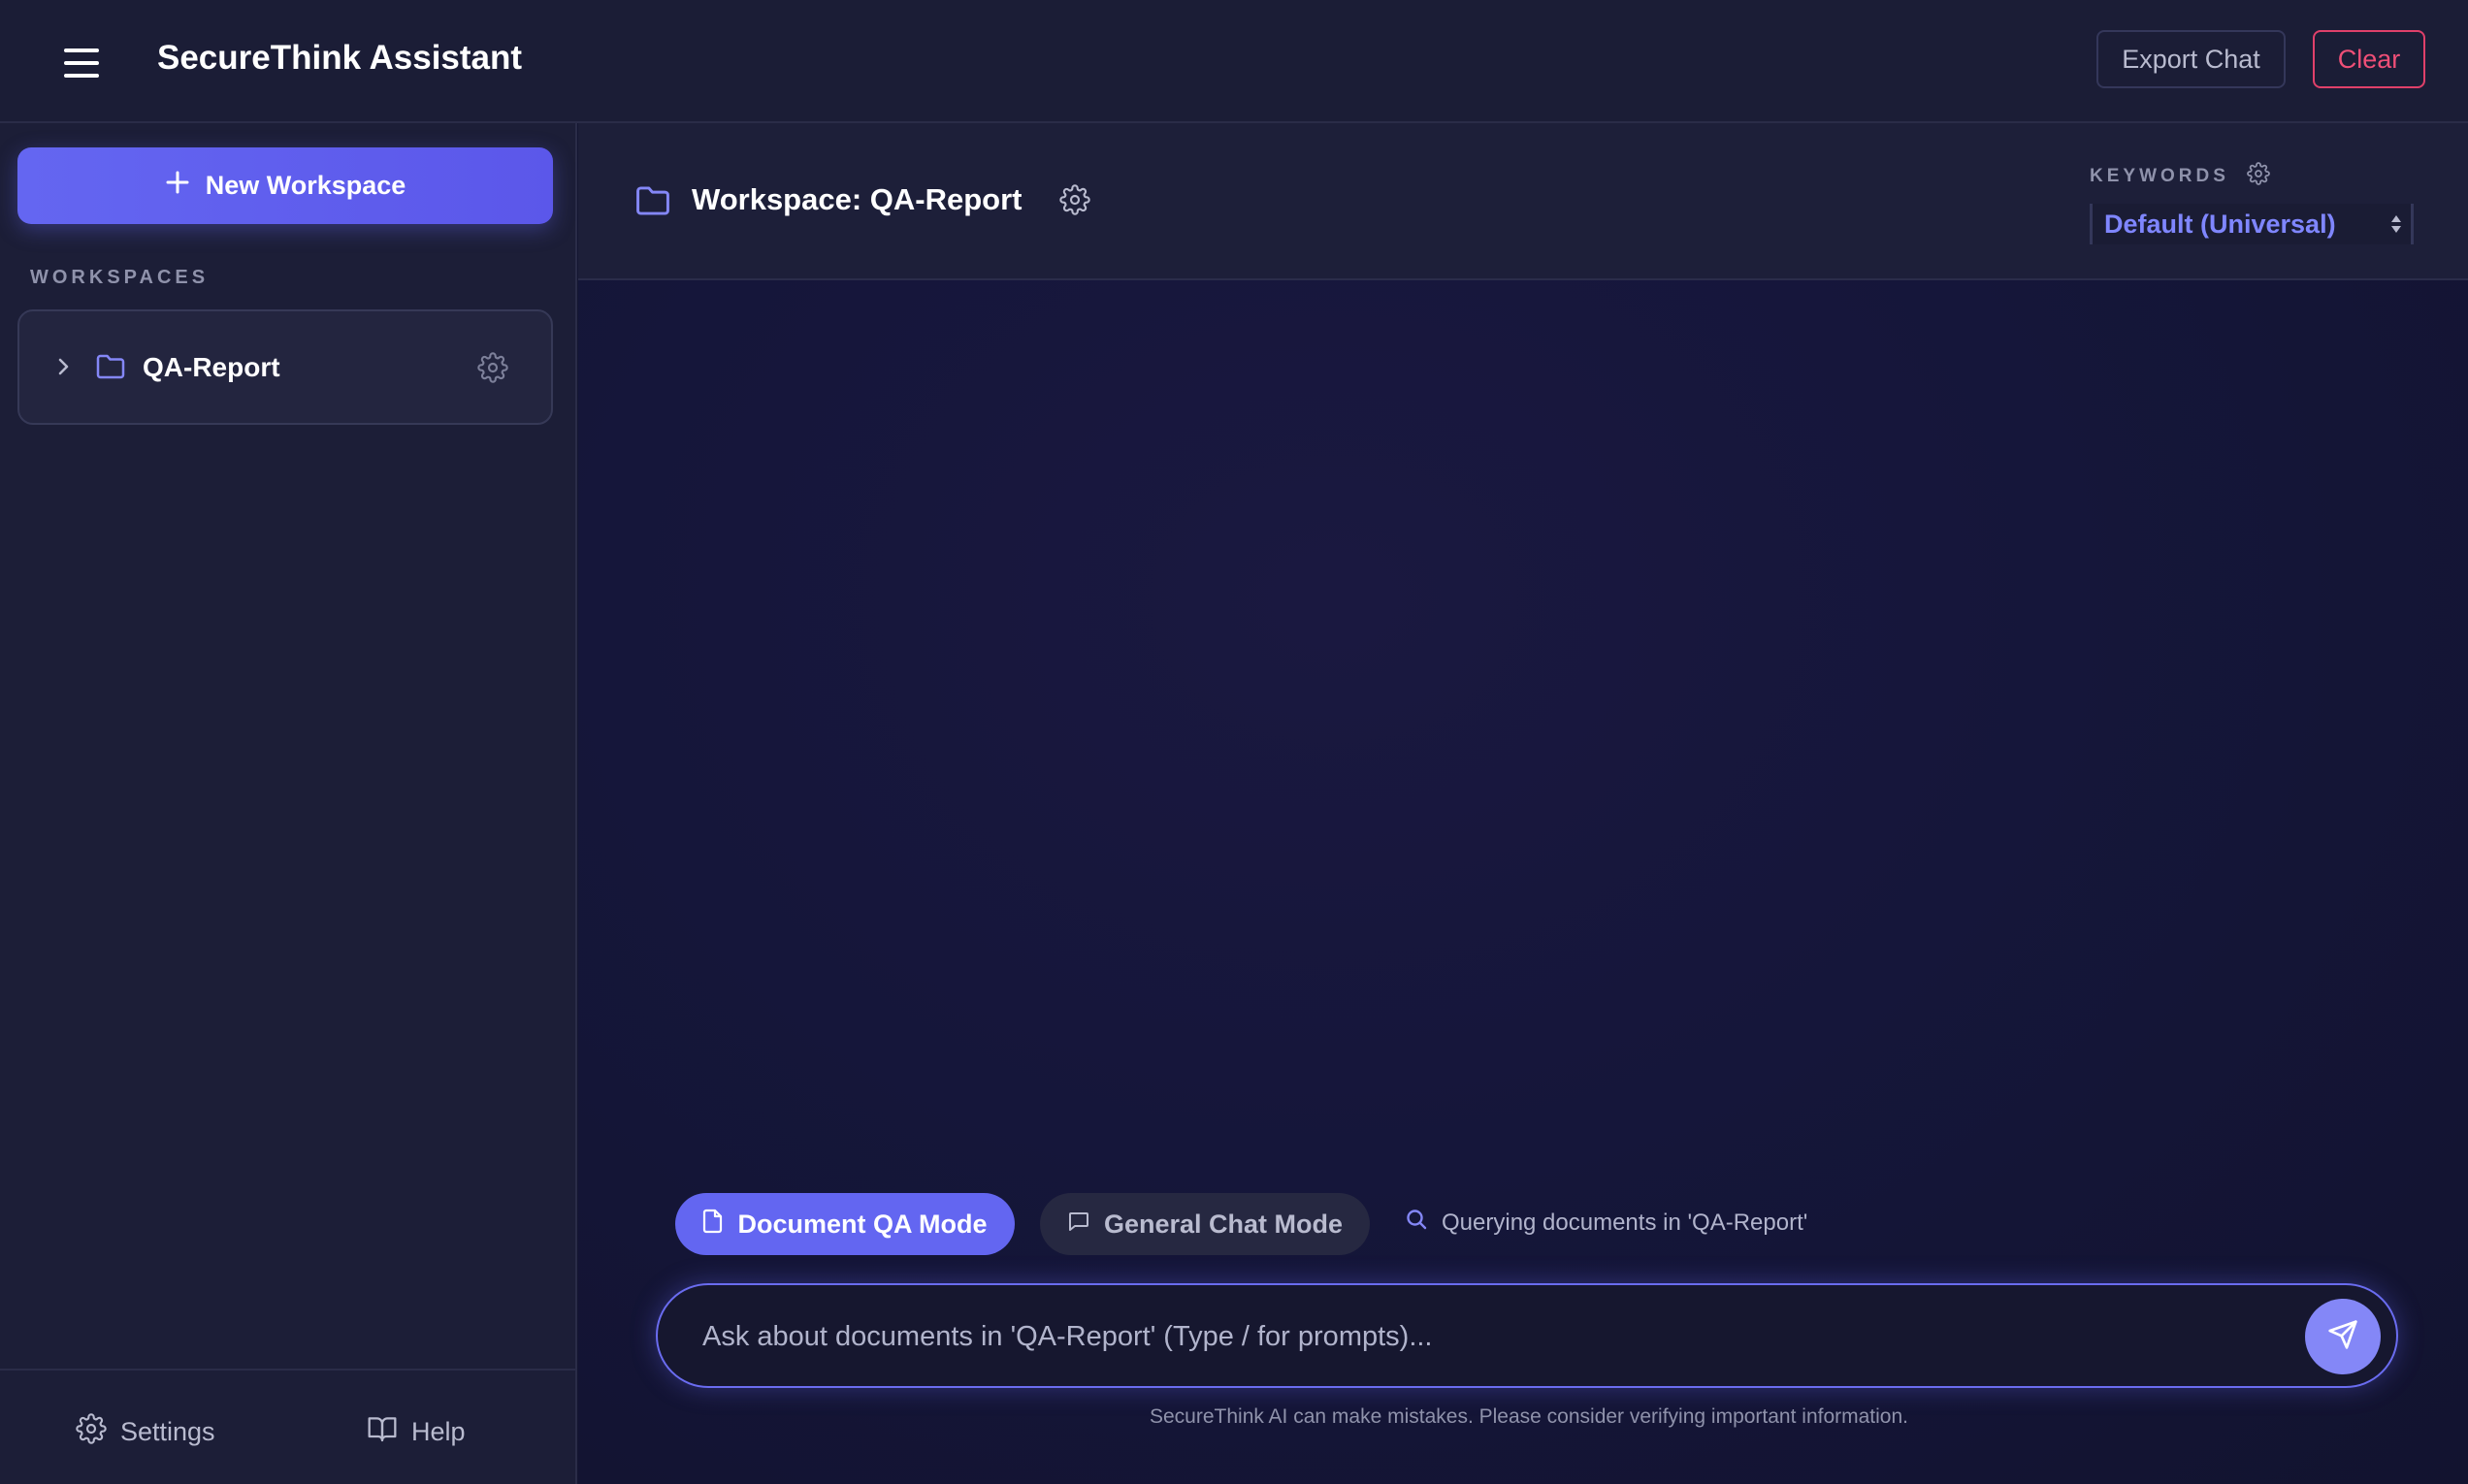  What do you see at coordinates (2159, 176) in the screenshot?
I see `keywords-label-text: KEYWORDS` at bounding box center [2159, 176].